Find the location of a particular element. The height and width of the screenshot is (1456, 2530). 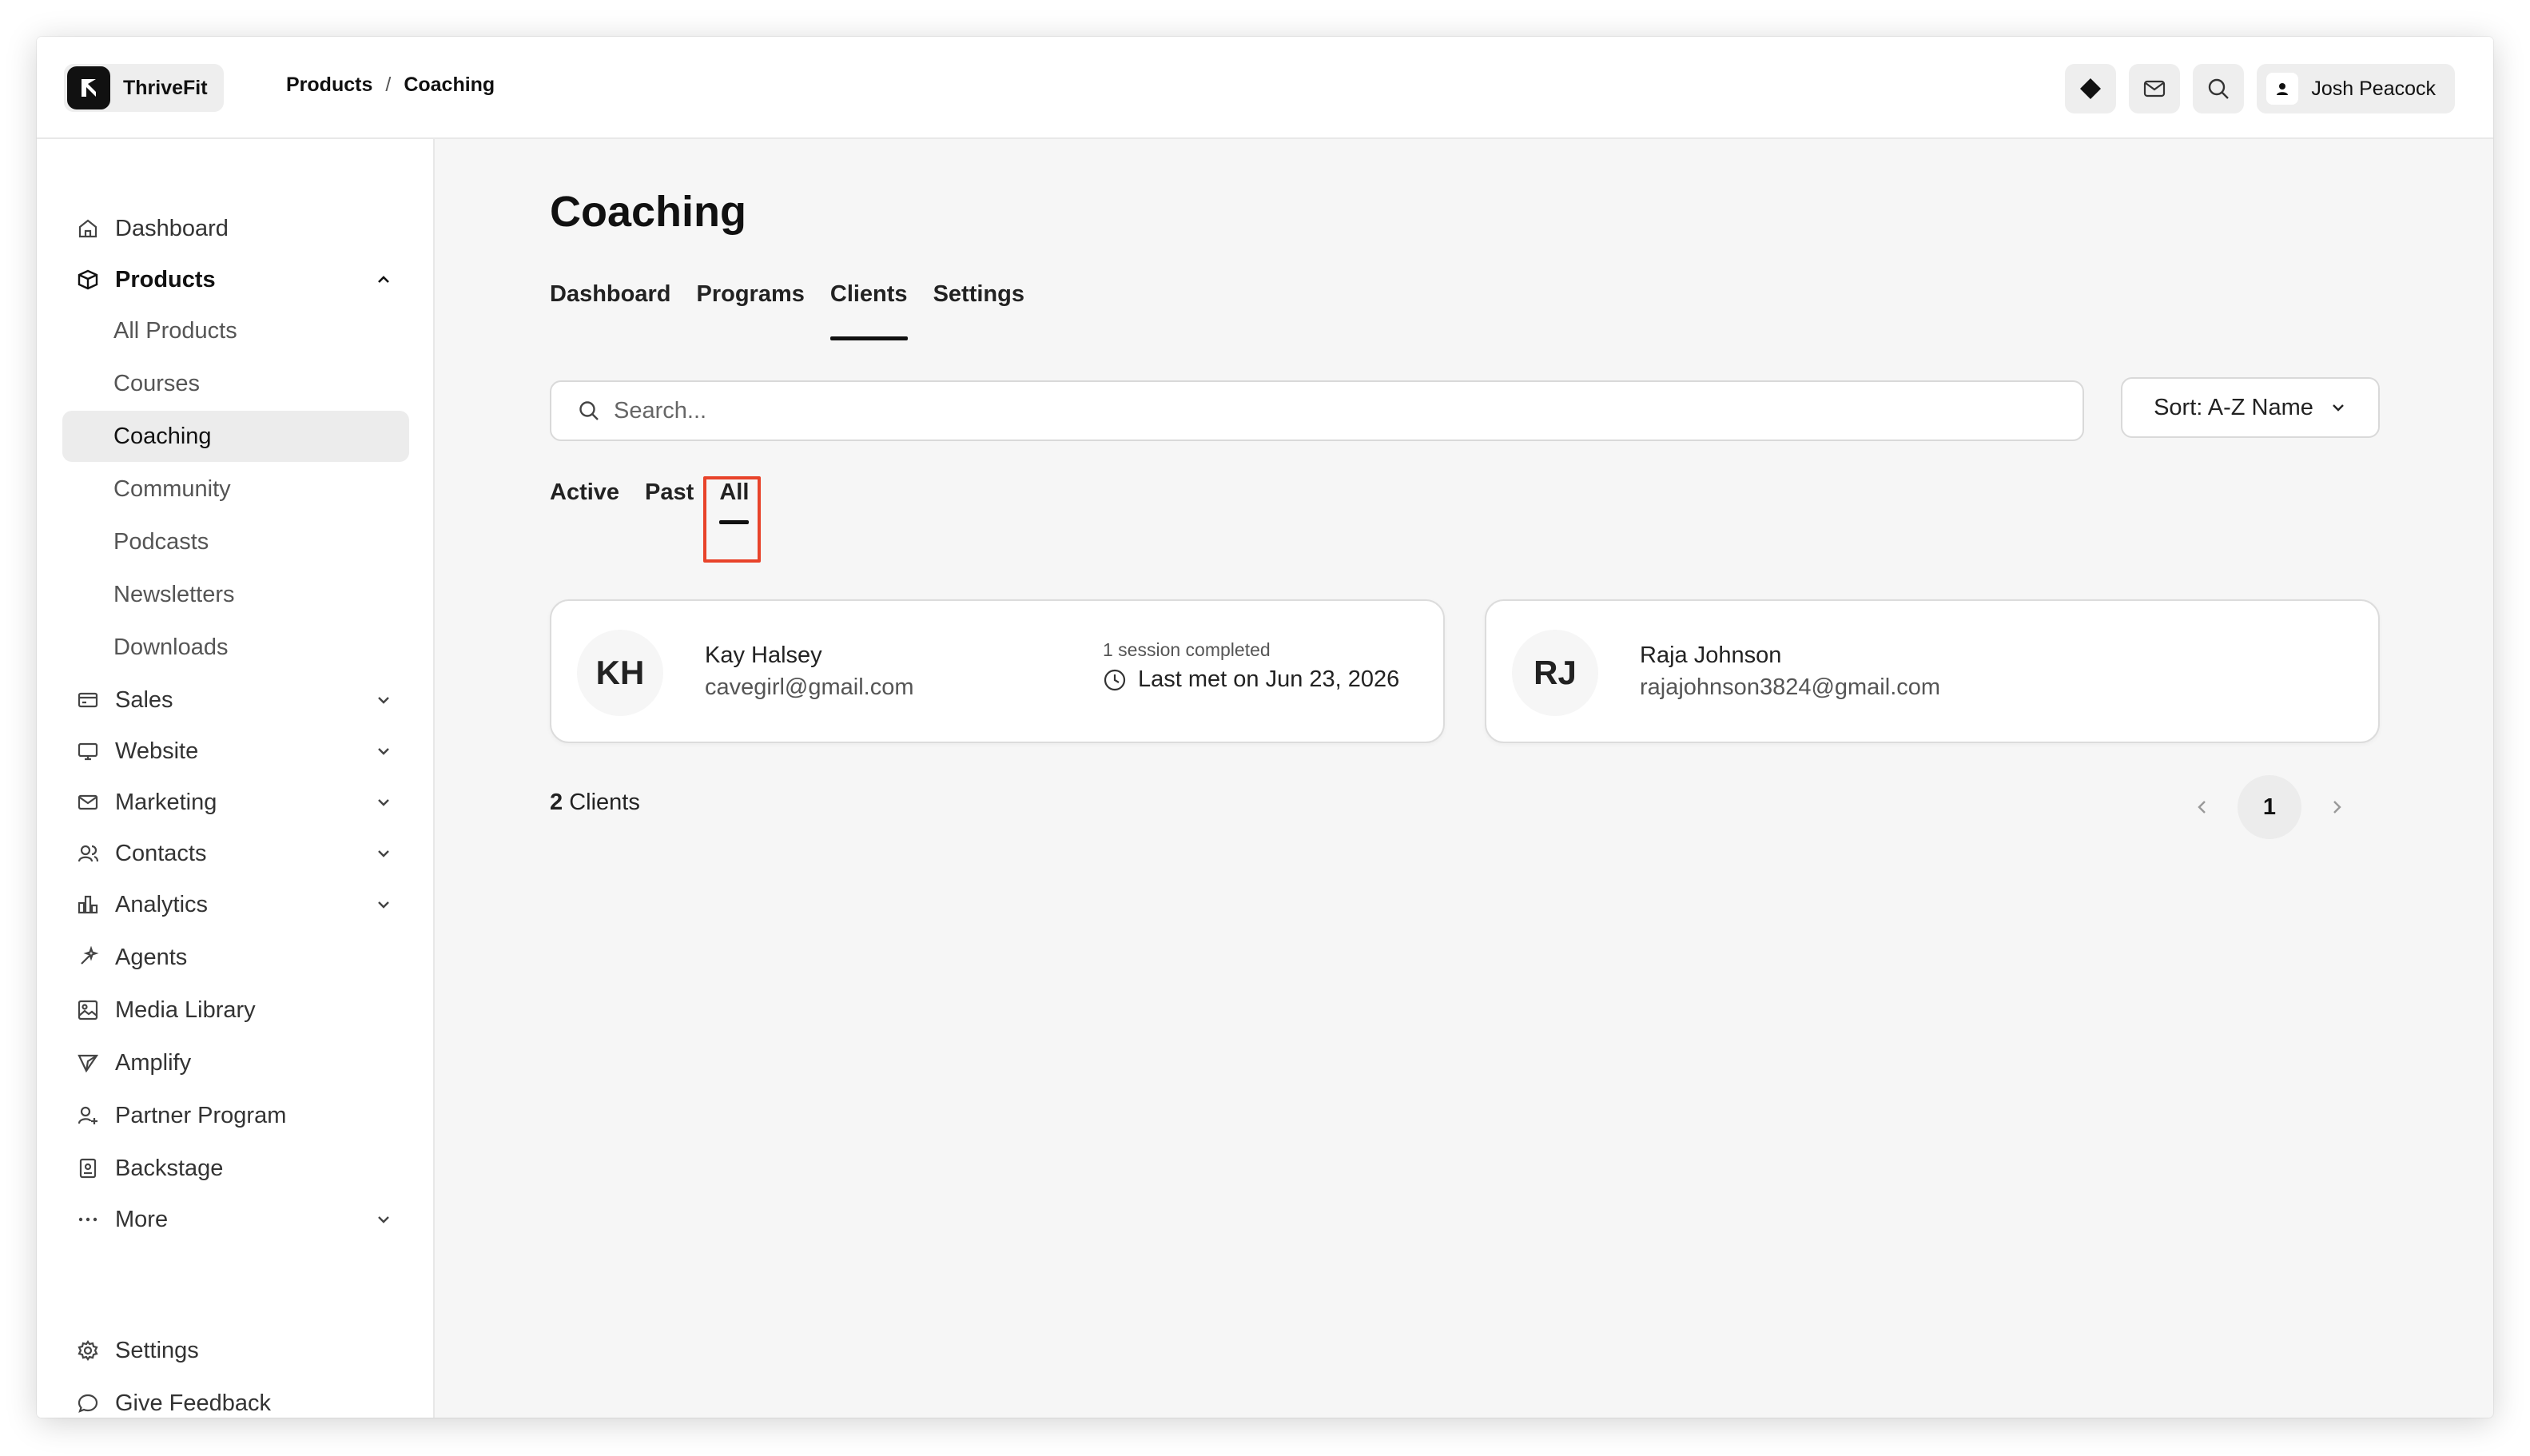

clock-icon is located at coordinates (1115, 679).